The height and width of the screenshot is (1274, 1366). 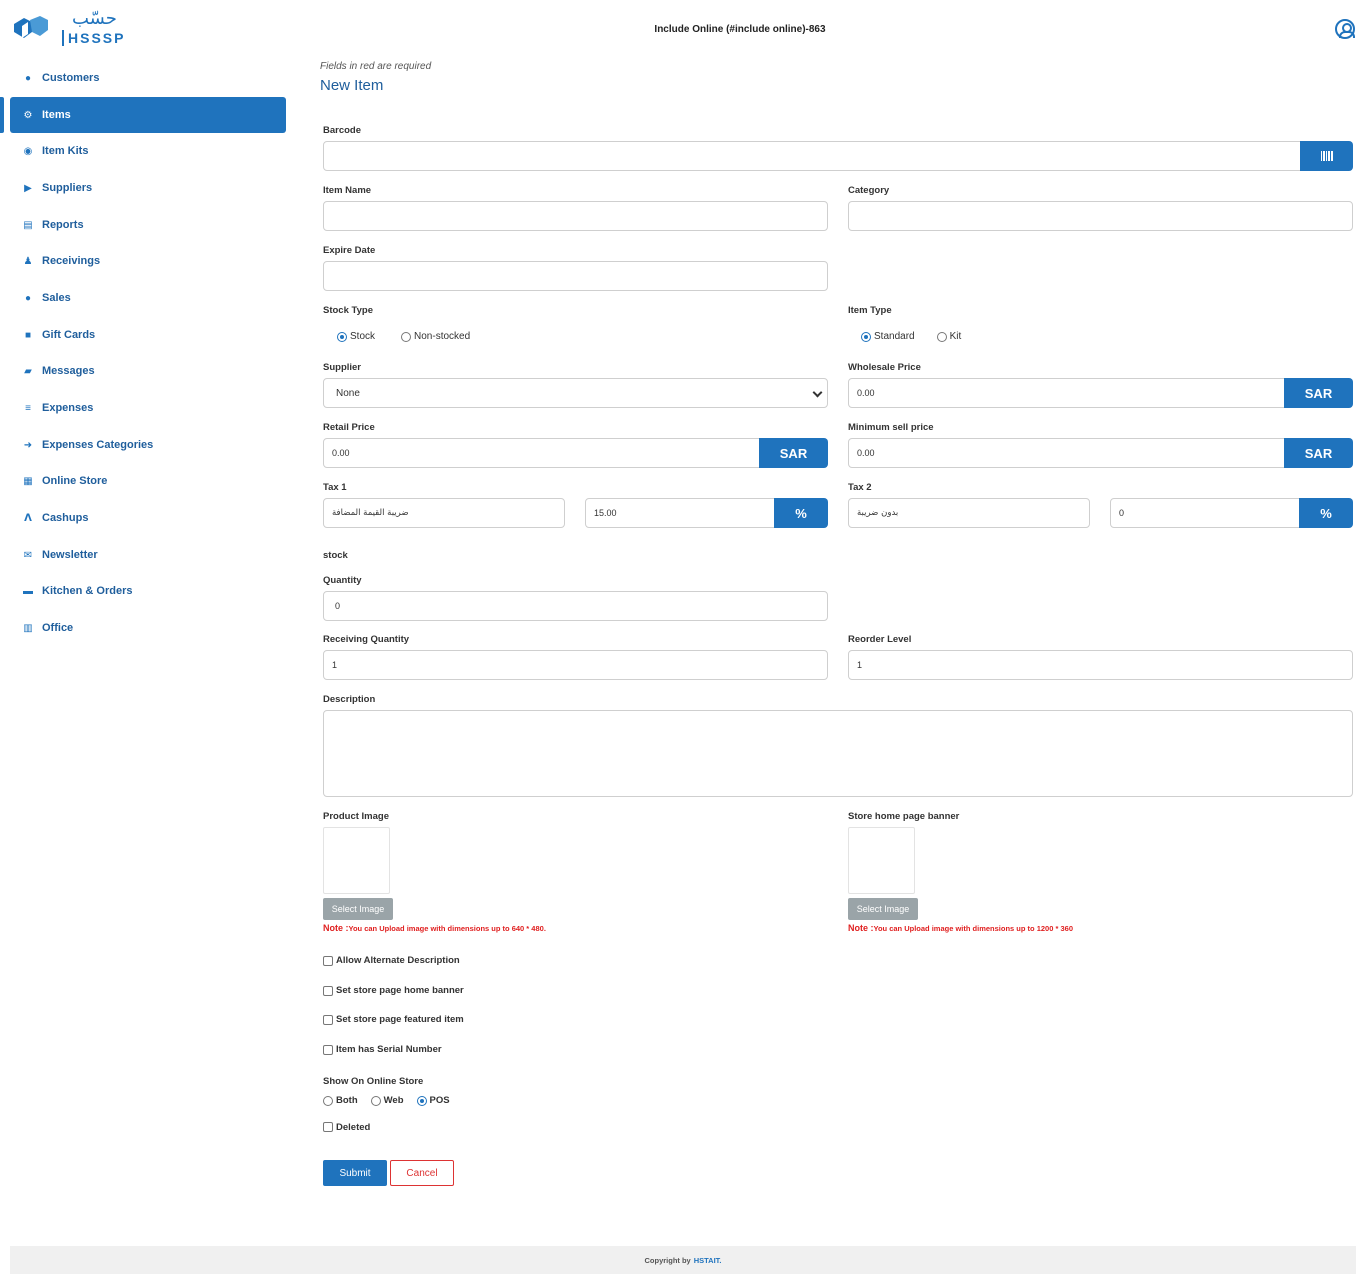 I want to click on checkbox-serial-number: Item has Serial Number, so click(x=382, y=1049).